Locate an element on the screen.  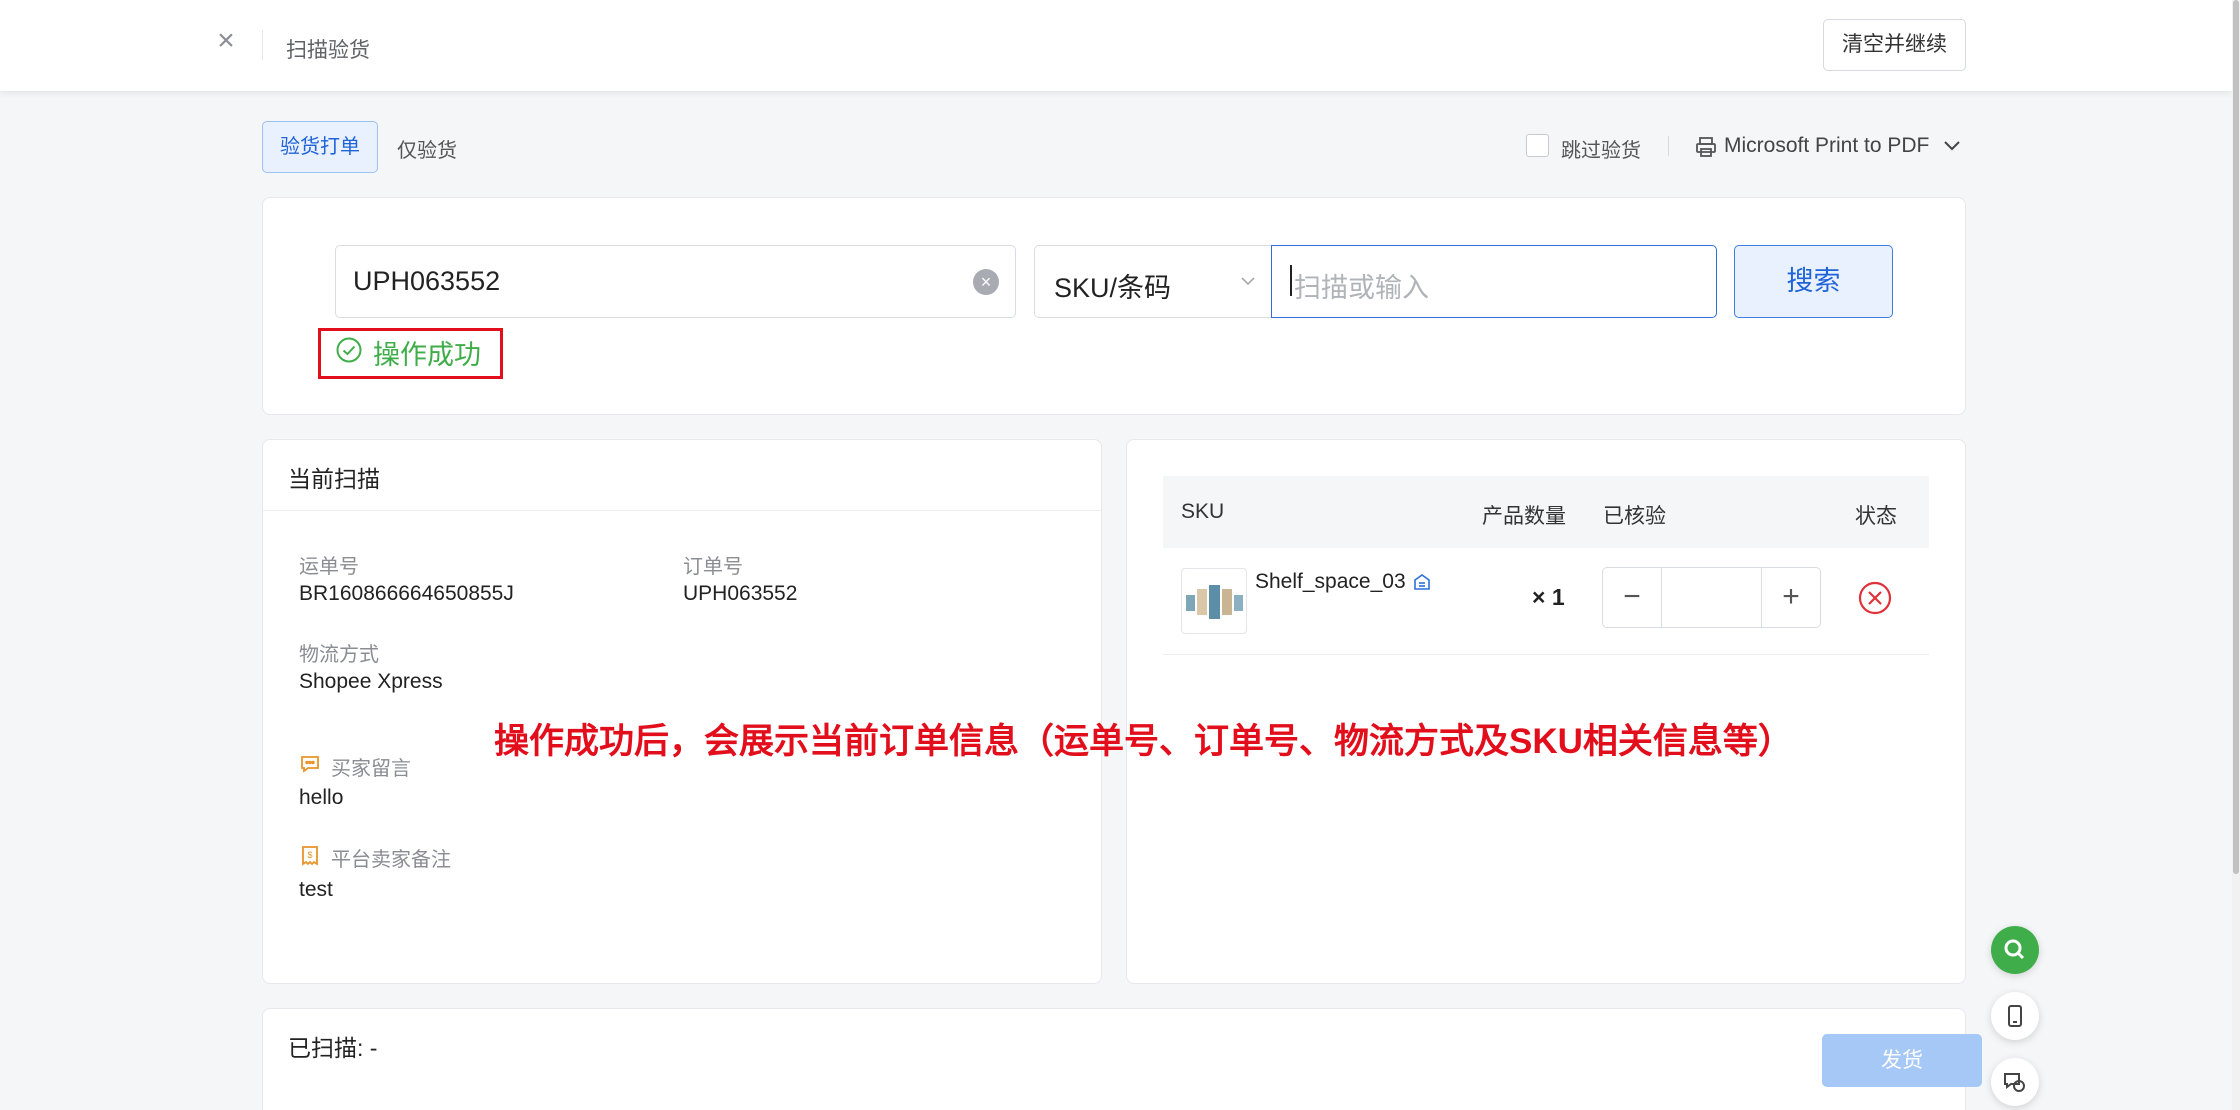
message-icon is located at coordinates (310, 764).